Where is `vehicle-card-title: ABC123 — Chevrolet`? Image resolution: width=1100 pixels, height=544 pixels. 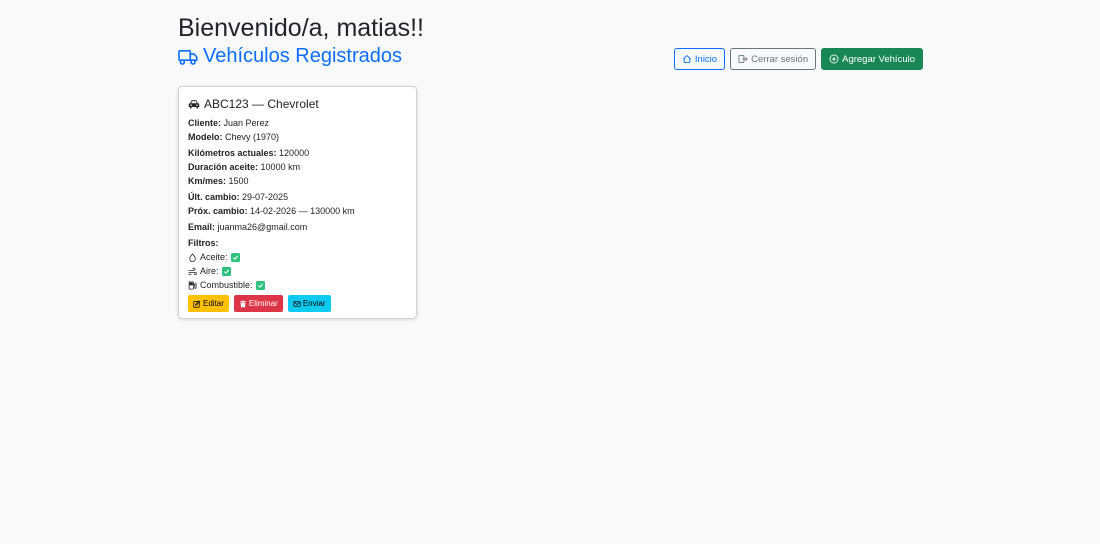 vehicle-card-title: ABC123 — Chevrolet is located at coordinates (297, 104).